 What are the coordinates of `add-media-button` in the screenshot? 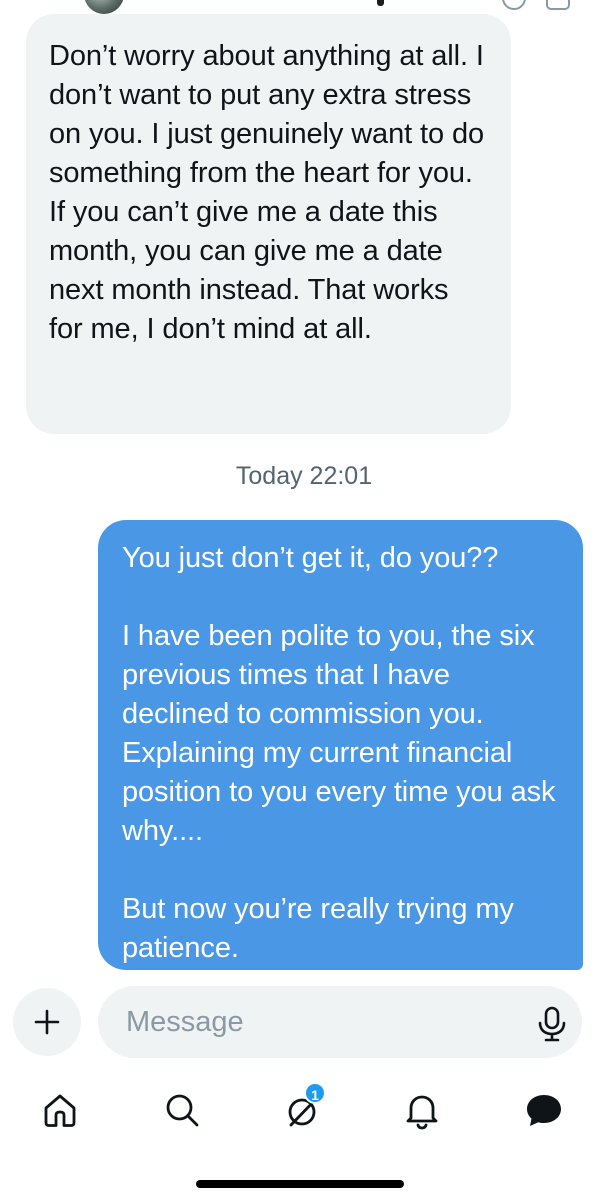 It's located at (47, 1022).